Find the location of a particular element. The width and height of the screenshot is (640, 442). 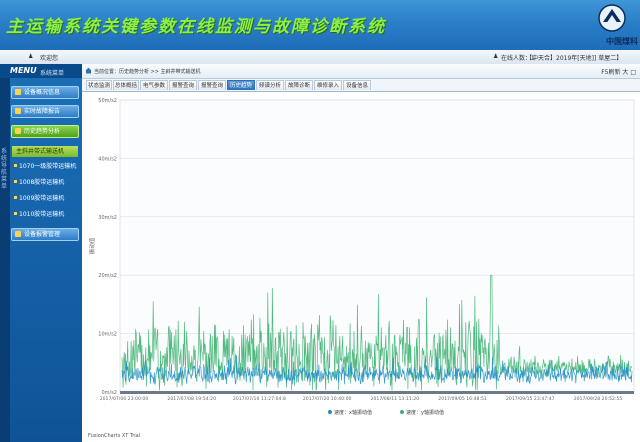

section-label: 历史趋势分析 is located at coordinates (42, 131).